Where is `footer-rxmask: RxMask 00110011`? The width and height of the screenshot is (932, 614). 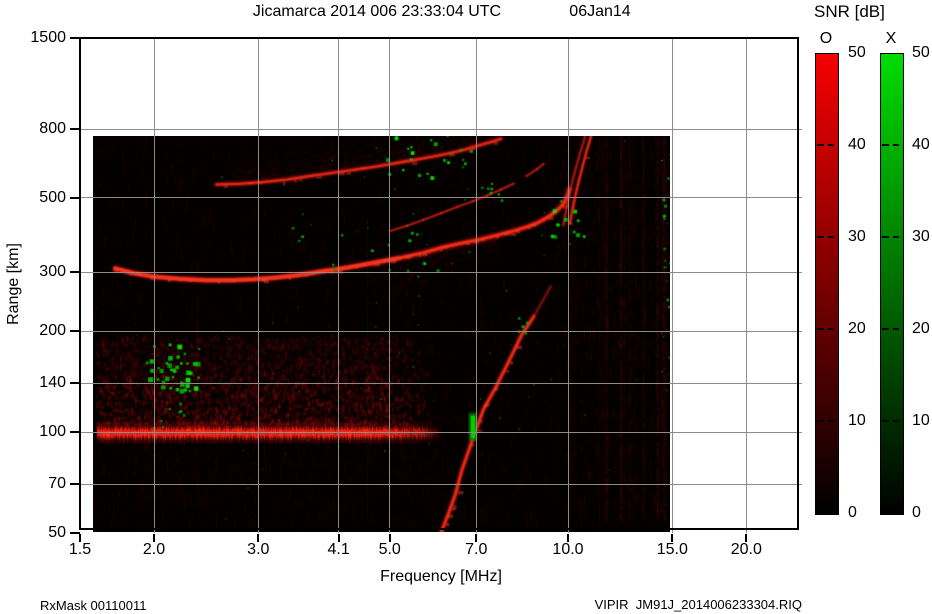
footer-rxmask: RxMask 00110011 is located at coordinates (93, 605).